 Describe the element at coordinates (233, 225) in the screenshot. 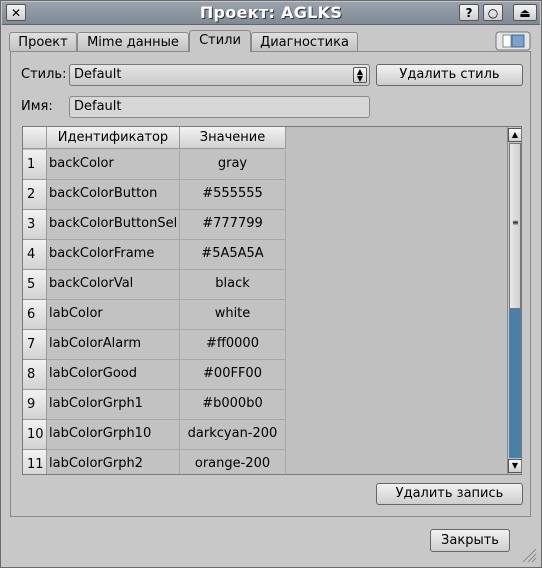

I see `cell-value: #777799` at that location.